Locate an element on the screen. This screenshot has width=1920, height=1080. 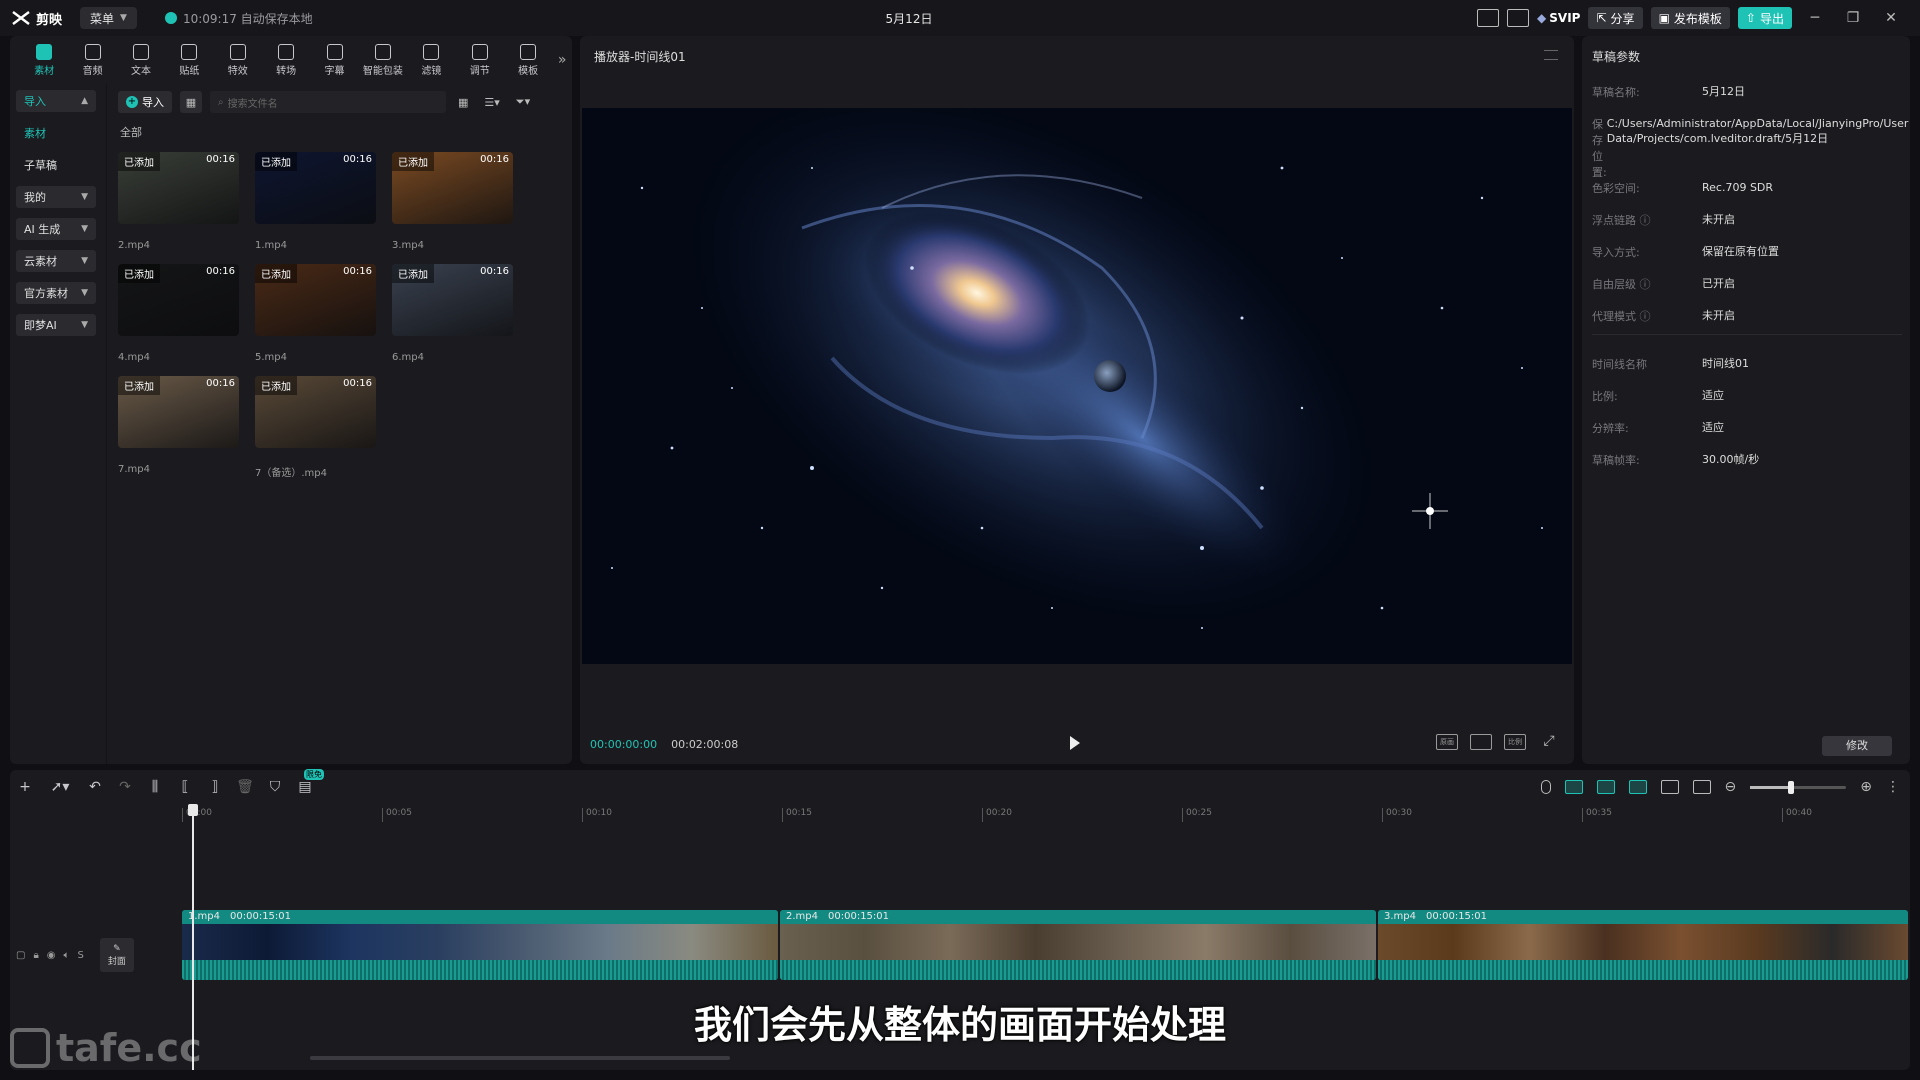
modify-button: 修改 is located at coordinates (1857, 746).